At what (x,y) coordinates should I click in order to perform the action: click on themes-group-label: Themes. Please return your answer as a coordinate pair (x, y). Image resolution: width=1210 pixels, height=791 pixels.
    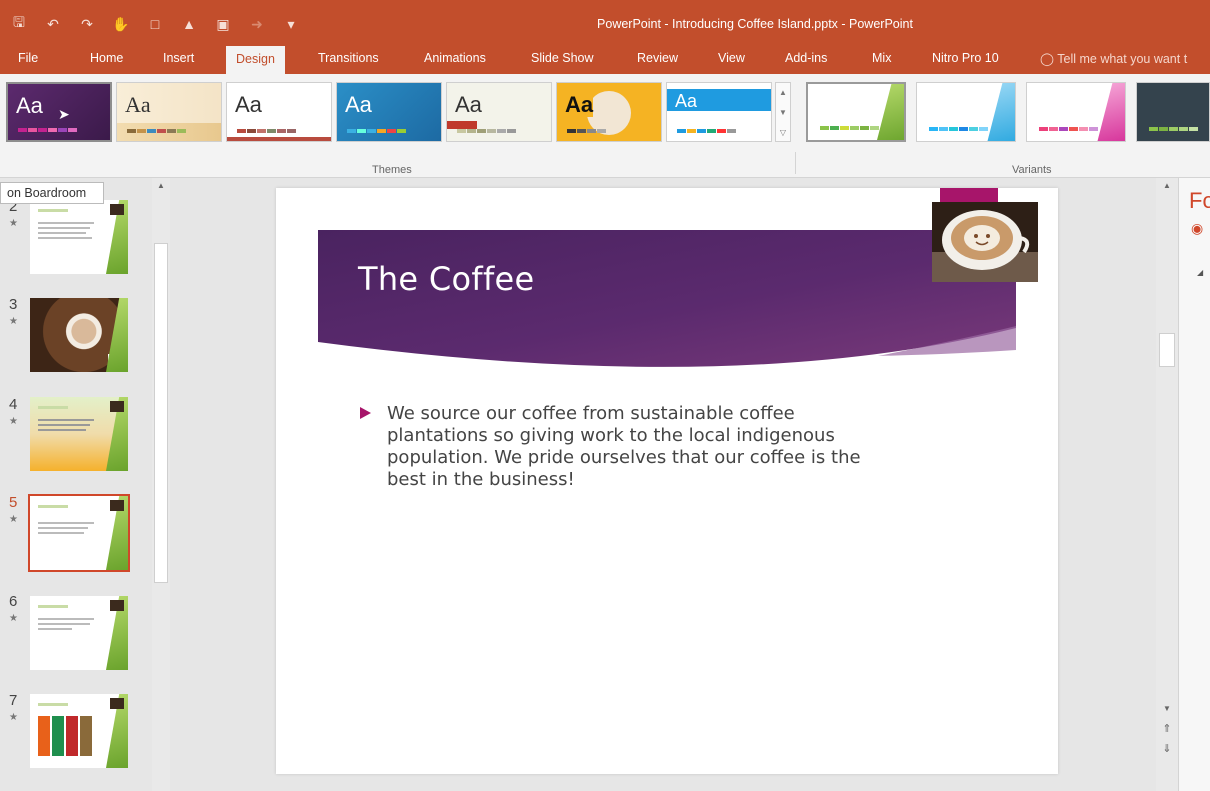
    Looking at the image, I should click on (392, 170).